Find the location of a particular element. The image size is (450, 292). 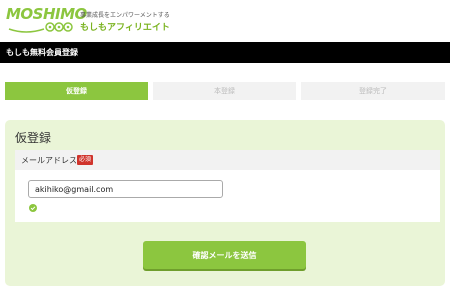

step-provisional: 仮登録 is located at coordinates (76, 91).